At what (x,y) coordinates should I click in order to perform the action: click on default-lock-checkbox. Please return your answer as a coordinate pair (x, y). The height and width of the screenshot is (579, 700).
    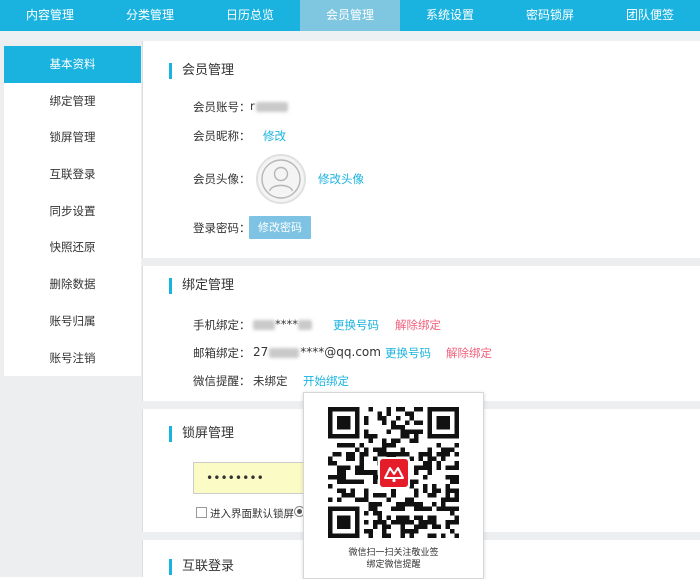
    Looking at the image, I should click on (201, 512).